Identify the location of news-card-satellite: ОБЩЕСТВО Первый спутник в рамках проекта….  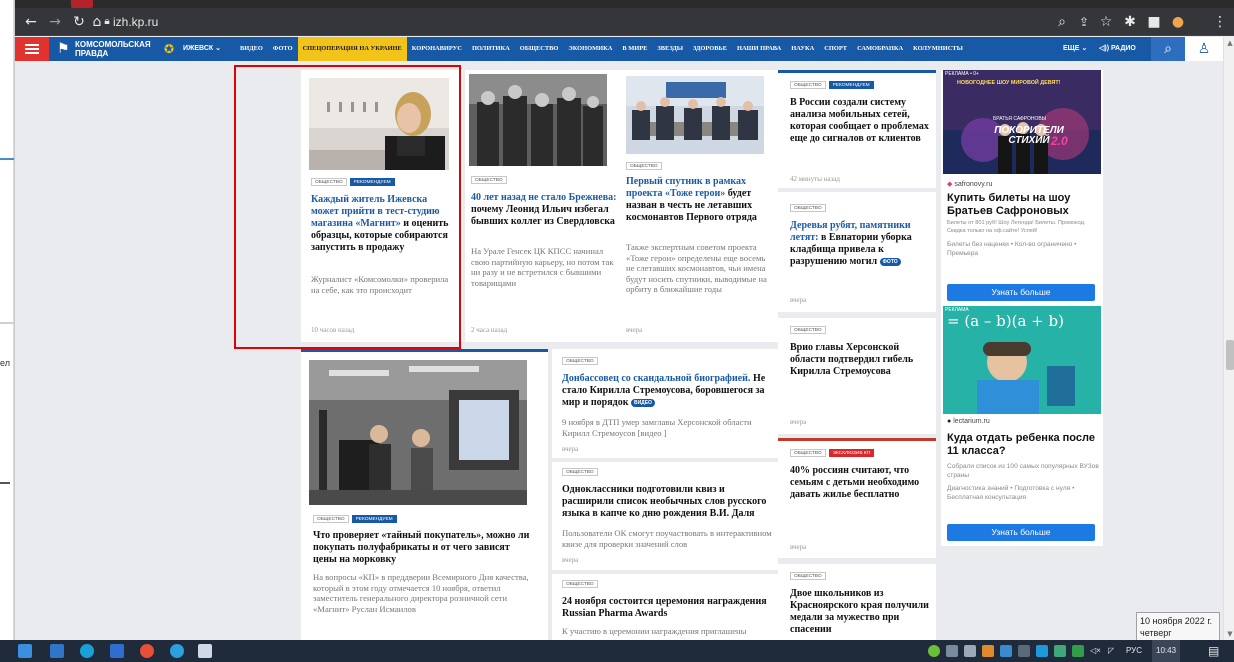
(699, 206).